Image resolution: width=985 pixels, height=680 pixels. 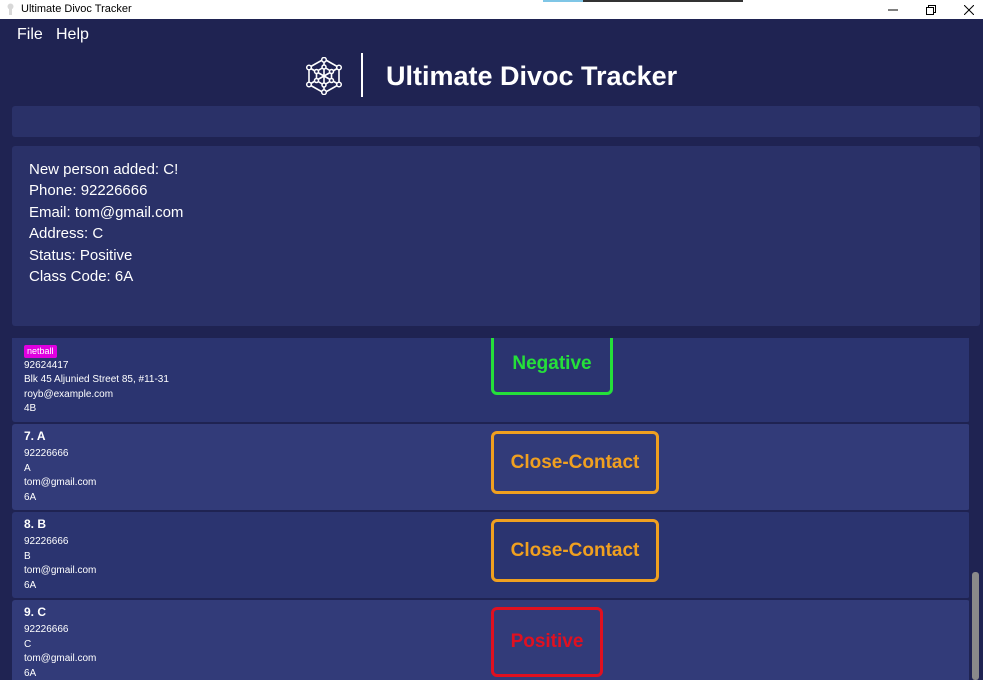 What do you see at coordinates (975, 509) in the screenshot?
I see `list-scrollbar` at bounding box center [975, 509].